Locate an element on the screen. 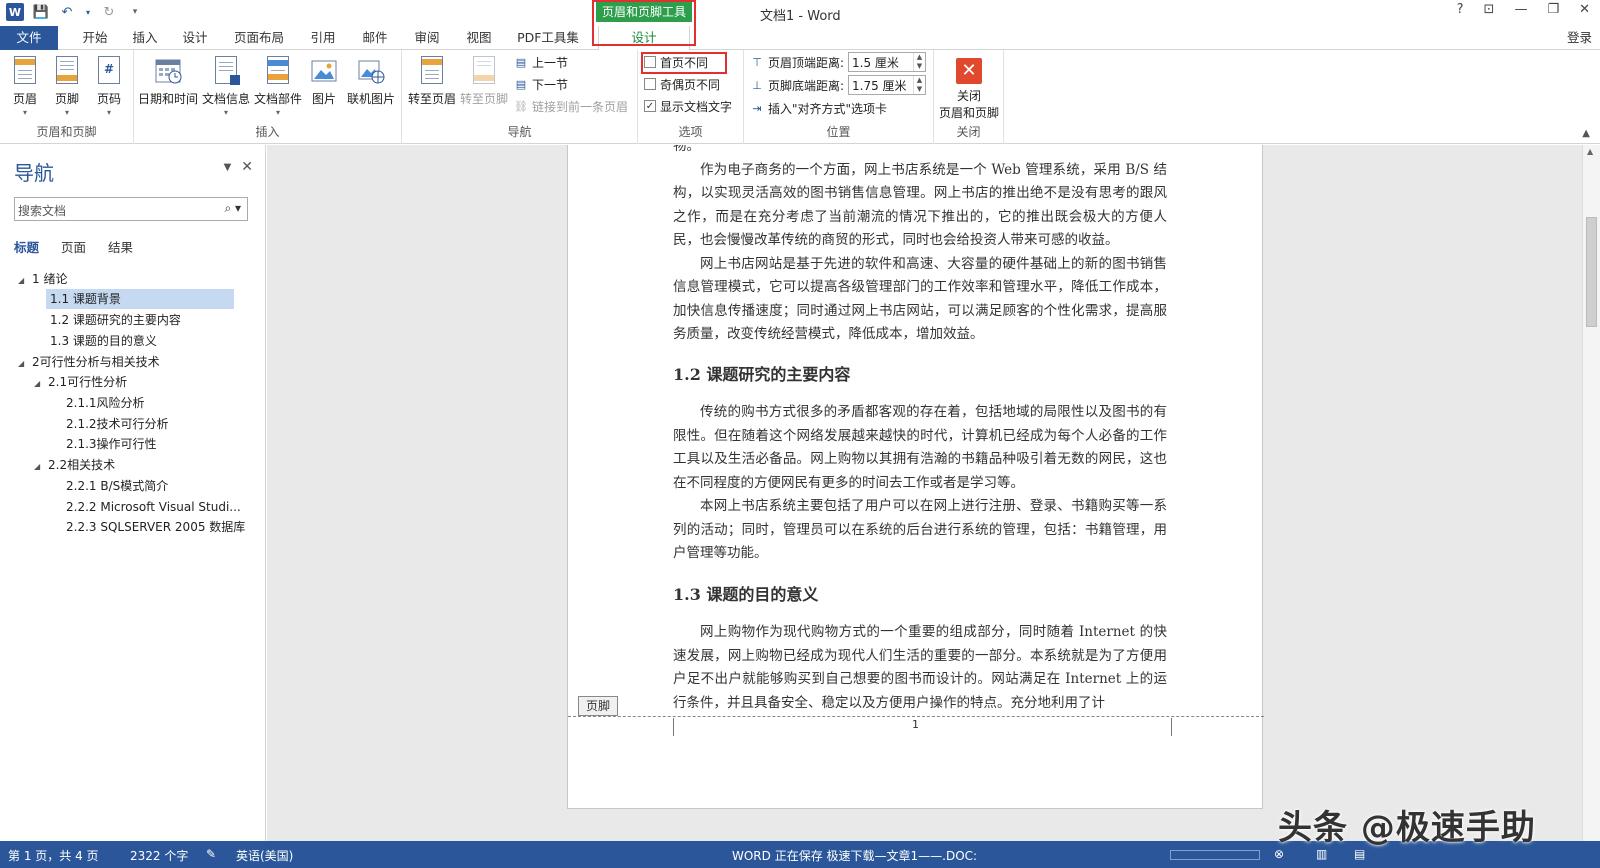 This screenshot has width=1600, height=868. paragraph: 物。 is located at coordinates (686, 149).